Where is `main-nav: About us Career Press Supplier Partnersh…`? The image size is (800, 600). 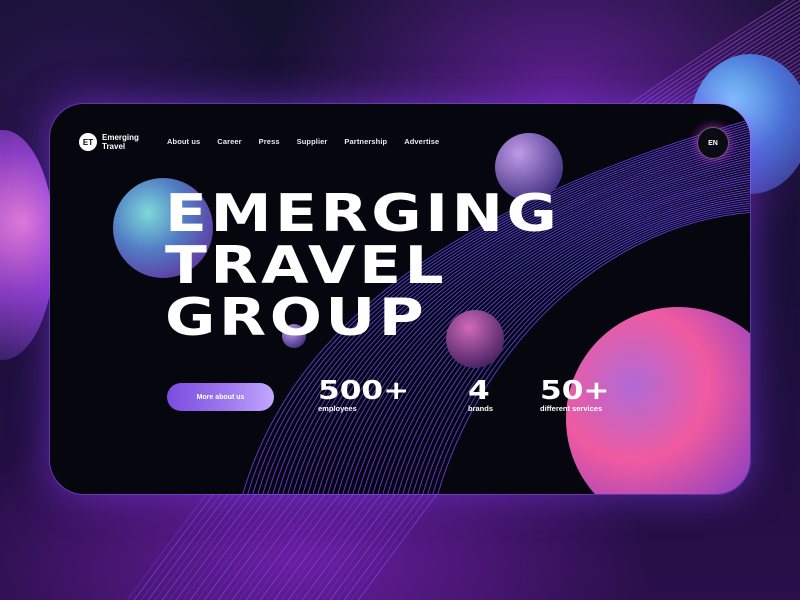 main-nav: About us Career Press Supplier Partnersh… is located at coordinates (311, 141).